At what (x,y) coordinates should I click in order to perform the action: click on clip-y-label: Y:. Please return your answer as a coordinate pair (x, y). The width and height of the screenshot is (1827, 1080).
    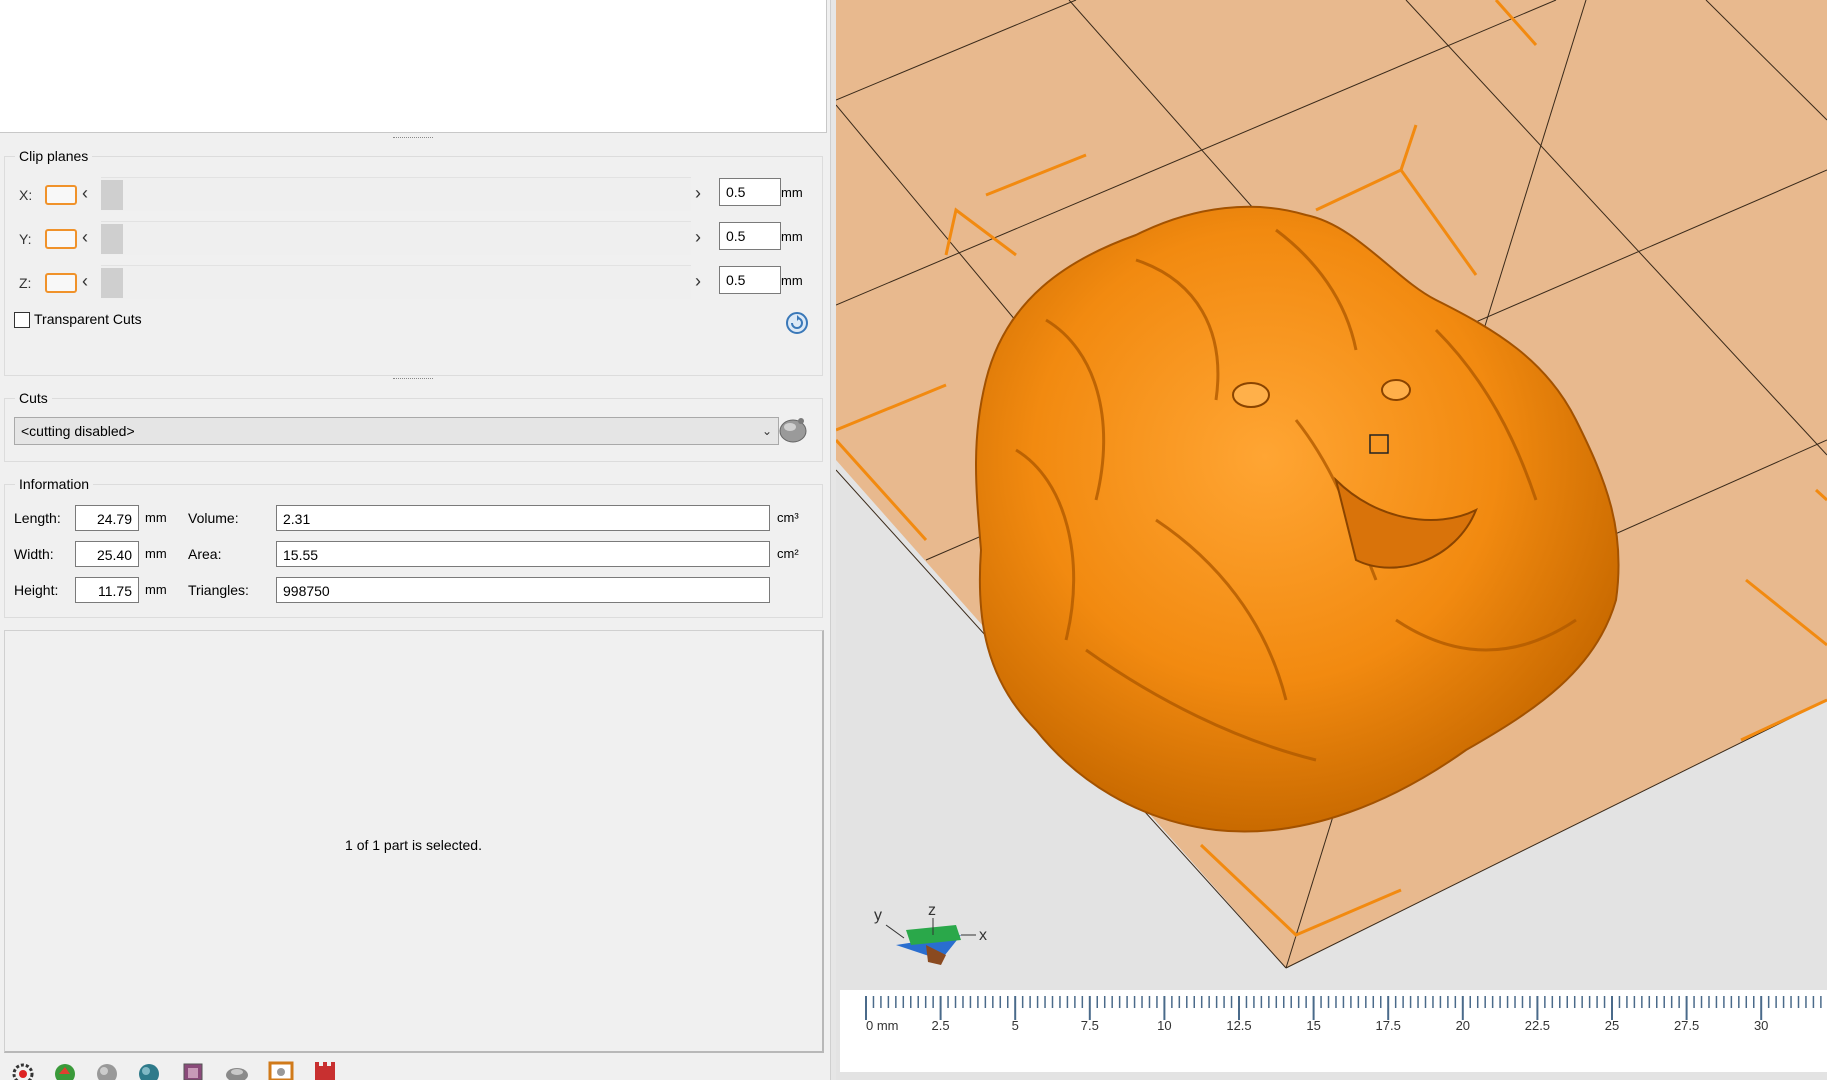
    Looking at the image, I should click on (25, 239).